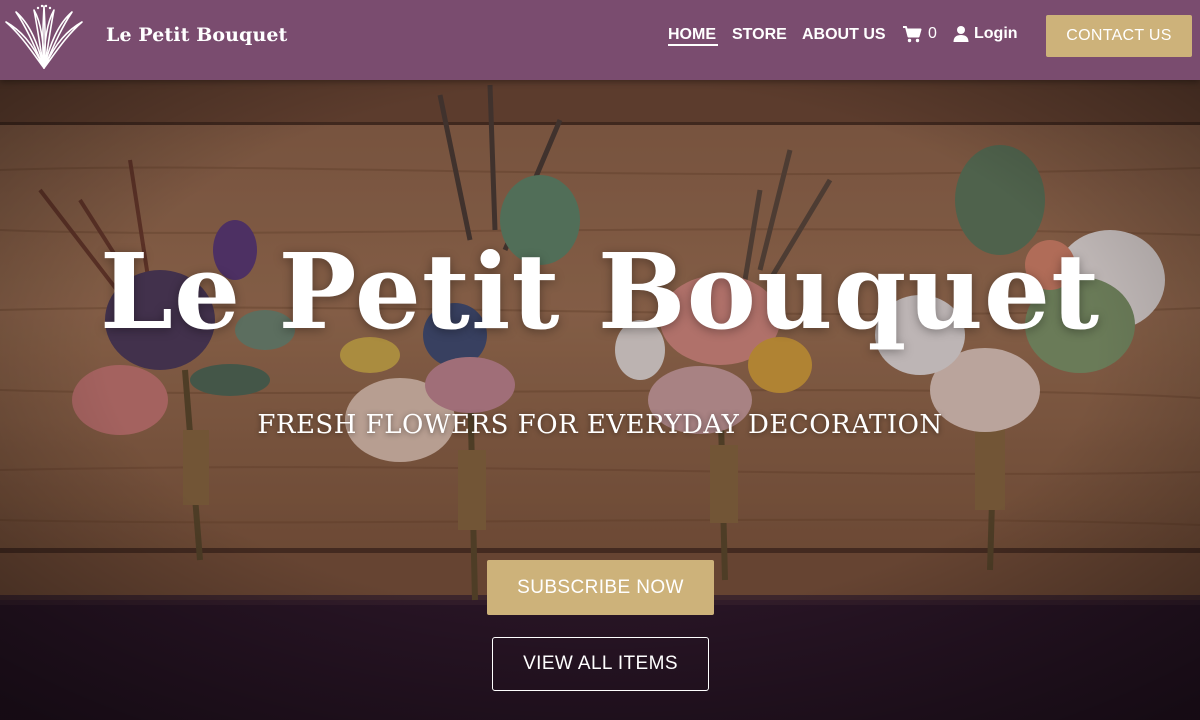  What do you see at coordinates (600, 291) in the screenshot?
I see `hero-title: Le Petit Bouquet` at bounding box center [600, 291].